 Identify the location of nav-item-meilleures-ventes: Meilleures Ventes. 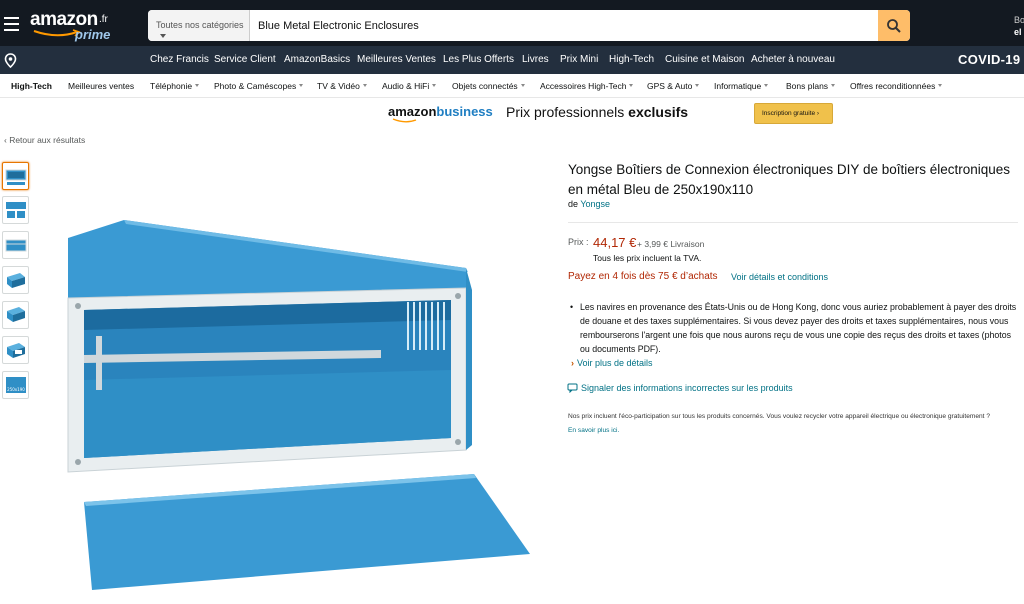
(396, 59).